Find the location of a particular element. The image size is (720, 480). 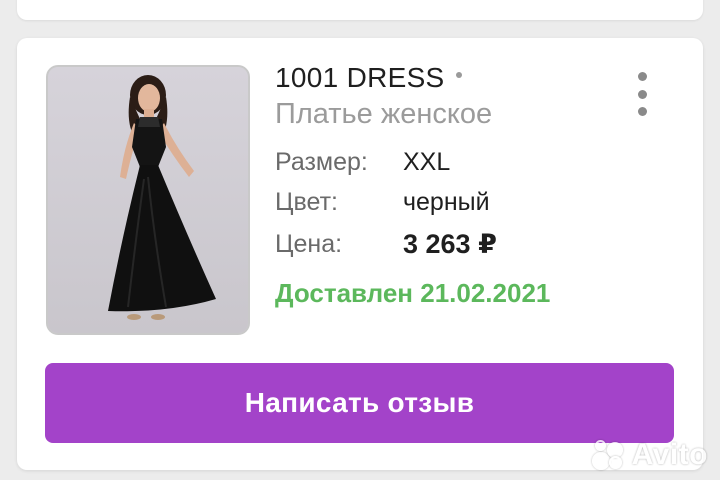

attribute-size: Размер: XXL is located at coordinates (455, 164).